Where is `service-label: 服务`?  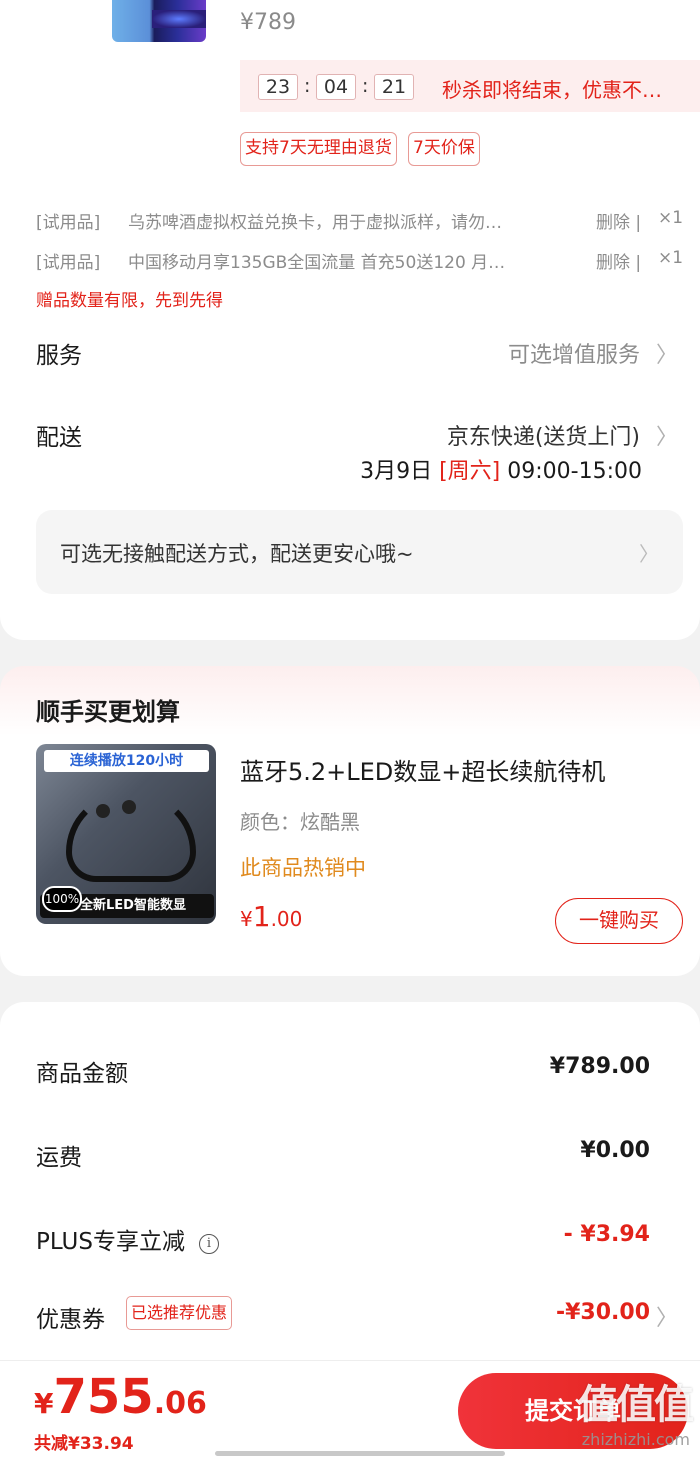
service-label: 服务 is located at coordinates (59, 356).